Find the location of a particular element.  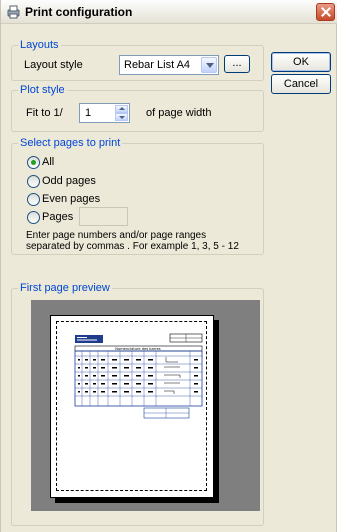

close-button is located at coordinates (325, 12).